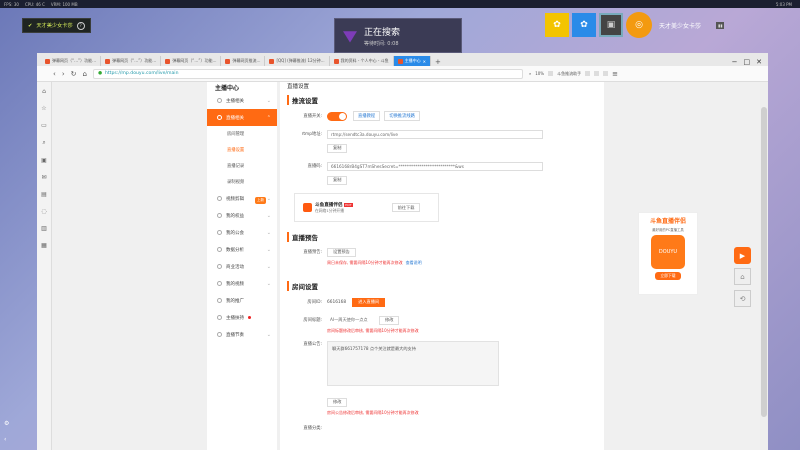 This screenshot has width=800, height=450. What do you see at coordinates (64, 4) in the screenshot?
I see `vram-readout: VRM: 100 MB` at bounding box center [64, 4].